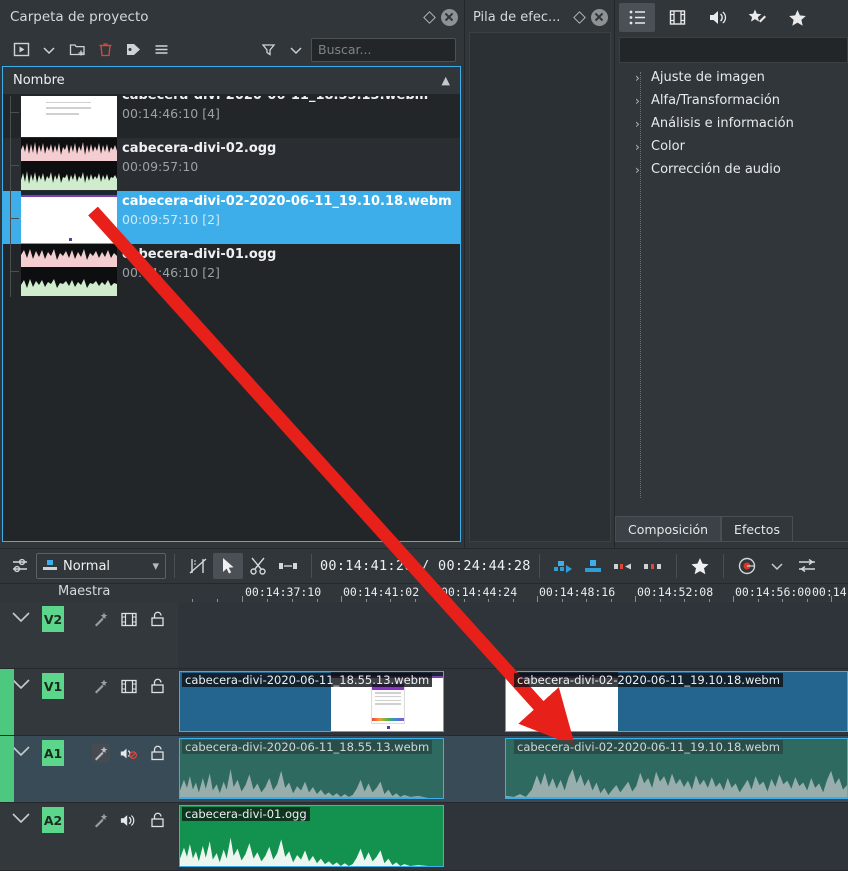  What do you see at coordinates (637, 100) in the screenshot?
I see `chevron-right-icon: ›` at bounding box center [637, 100].